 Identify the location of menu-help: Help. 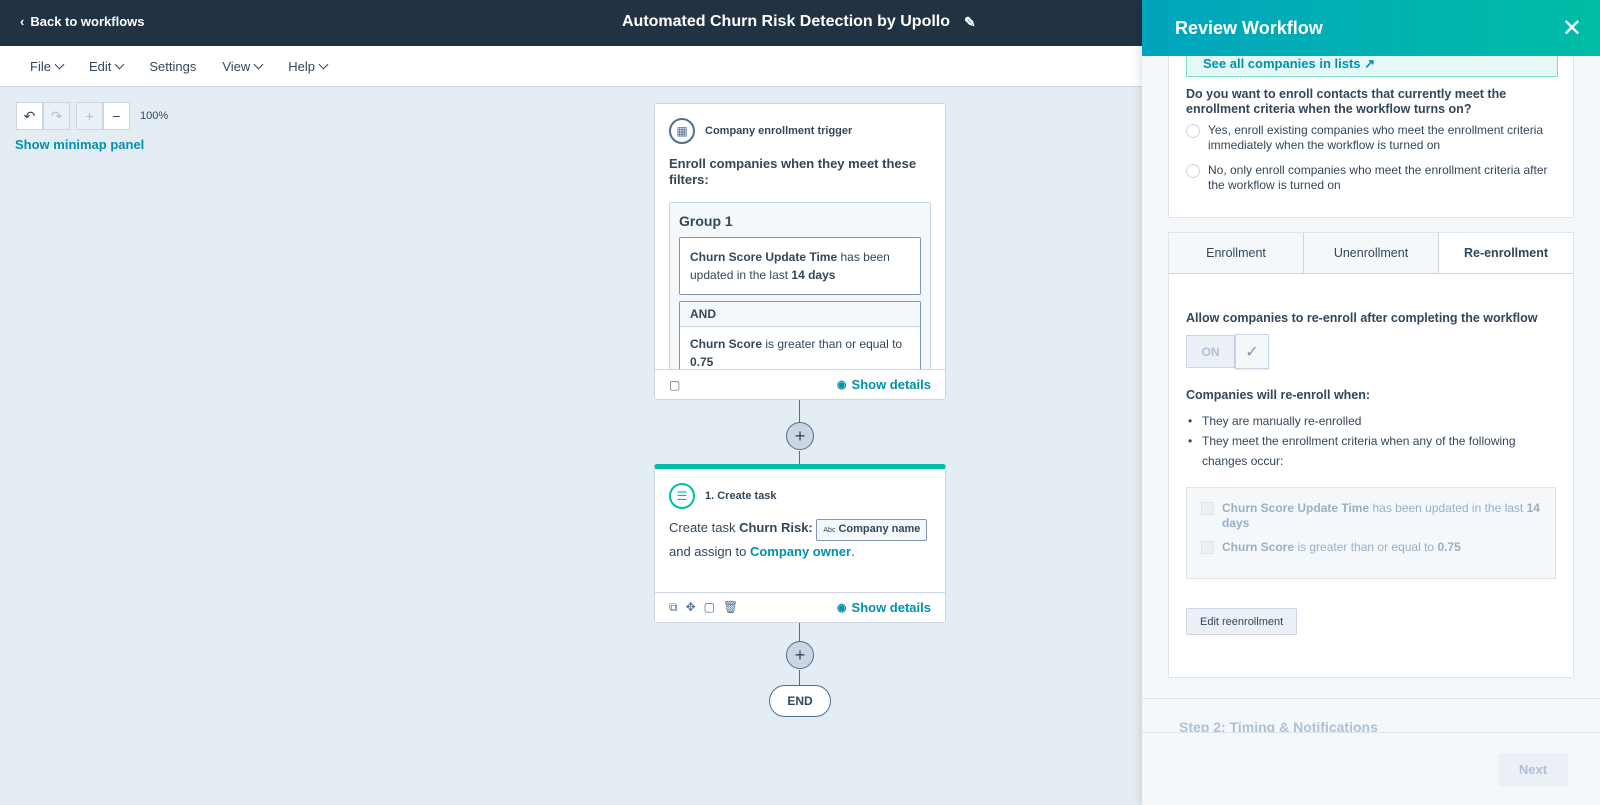
(308, 66).